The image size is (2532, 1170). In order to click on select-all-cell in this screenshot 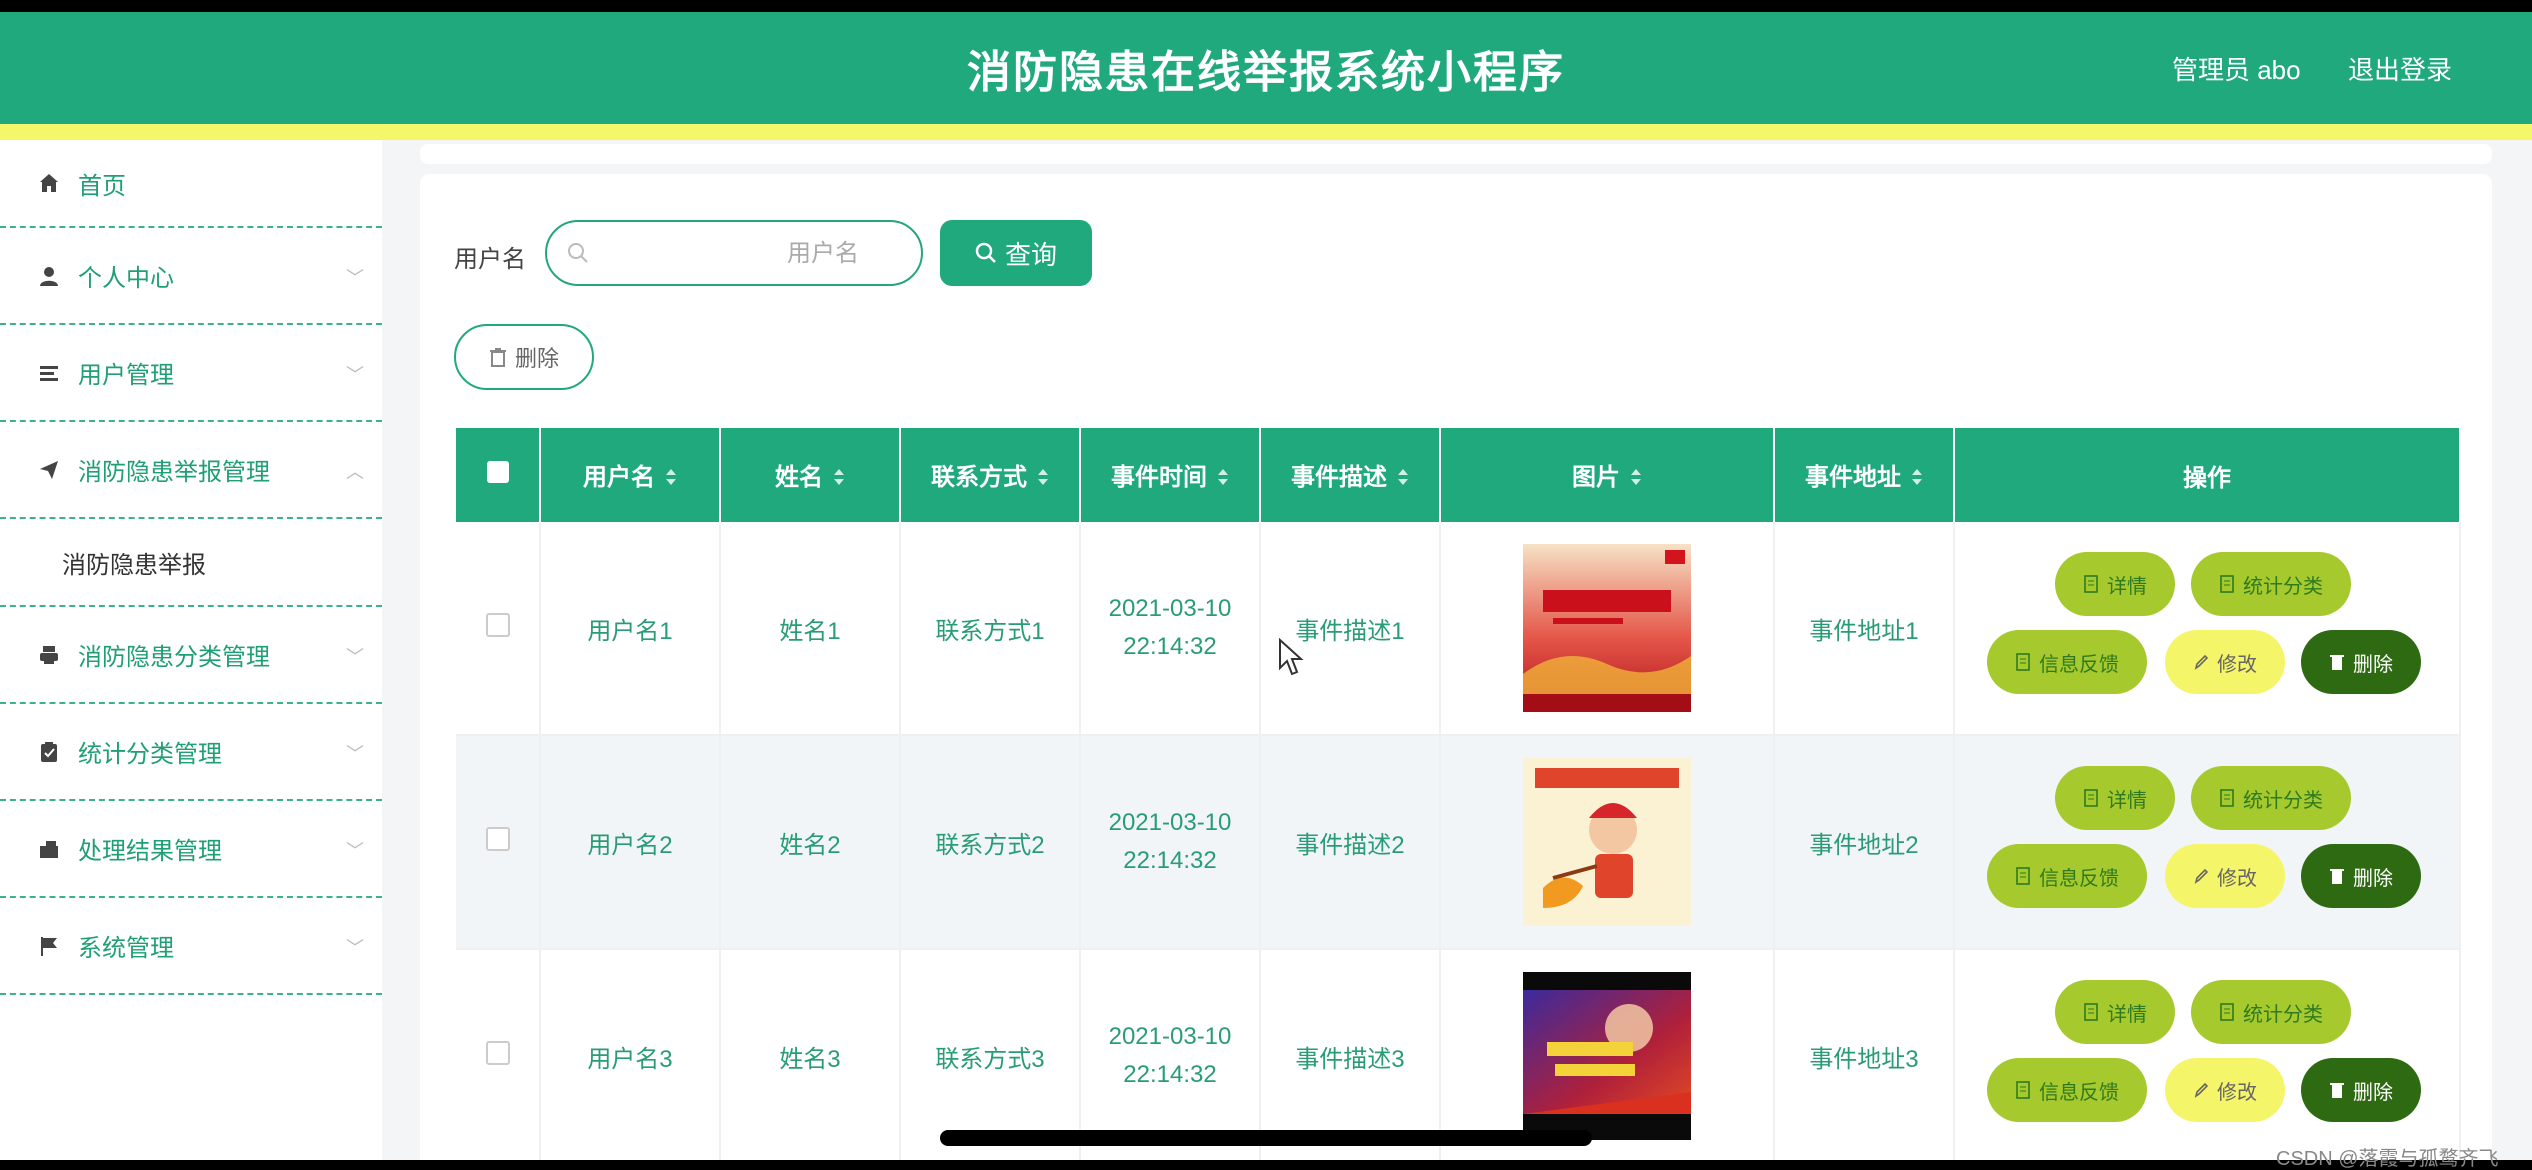, I will do `click(498, 475)`.